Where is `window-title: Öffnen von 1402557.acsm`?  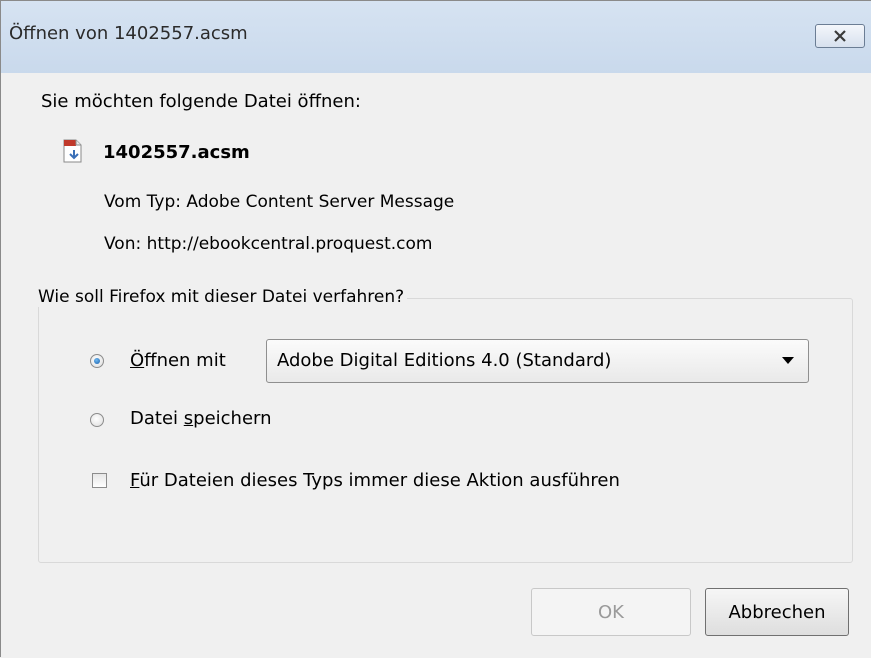
window-title: Öffnen von 1402557.acsm is located at coordinates (128, 33).